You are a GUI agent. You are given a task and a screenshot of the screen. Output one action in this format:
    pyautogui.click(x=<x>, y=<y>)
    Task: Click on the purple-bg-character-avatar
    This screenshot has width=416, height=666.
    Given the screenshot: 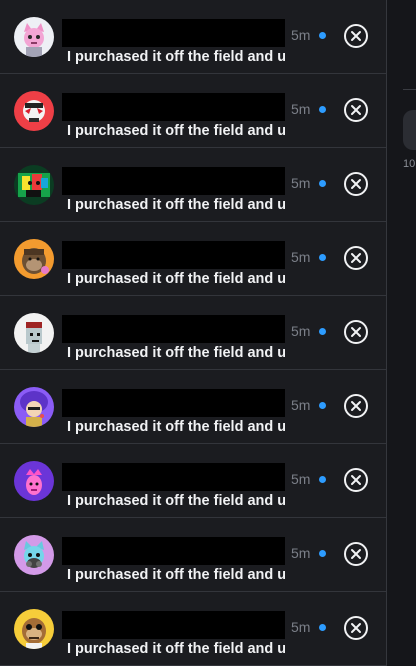 What is the action you would take?
    pyautogui.click(x=34, y=481)
    